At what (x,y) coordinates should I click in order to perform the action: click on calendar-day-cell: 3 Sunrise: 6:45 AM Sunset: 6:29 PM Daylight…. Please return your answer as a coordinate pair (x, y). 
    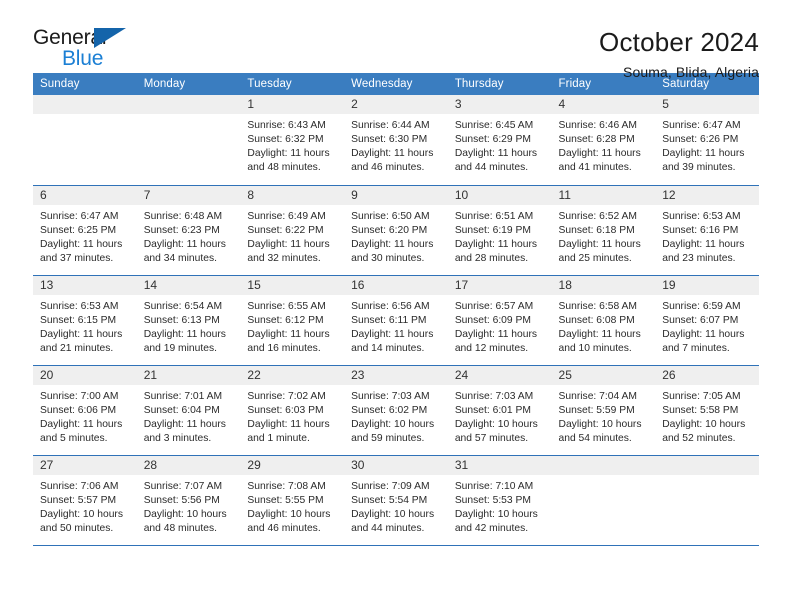
    Looking at the image, I should click on (499, 140).